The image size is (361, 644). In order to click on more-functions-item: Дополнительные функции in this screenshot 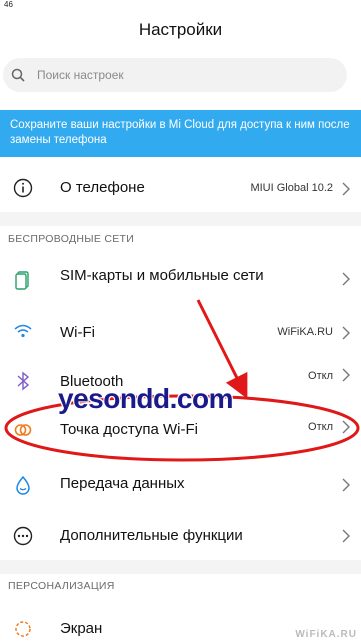, I will do `click(180, 536)`.